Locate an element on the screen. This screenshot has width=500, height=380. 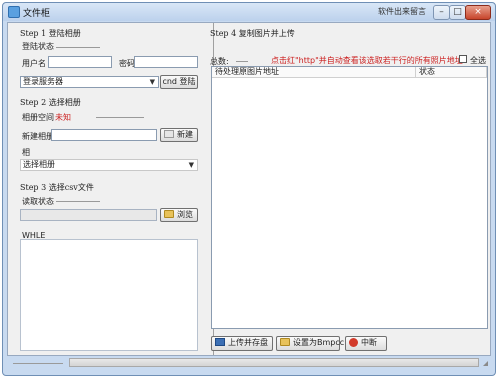
minimize-button: – is located at coordinates (441, 12).